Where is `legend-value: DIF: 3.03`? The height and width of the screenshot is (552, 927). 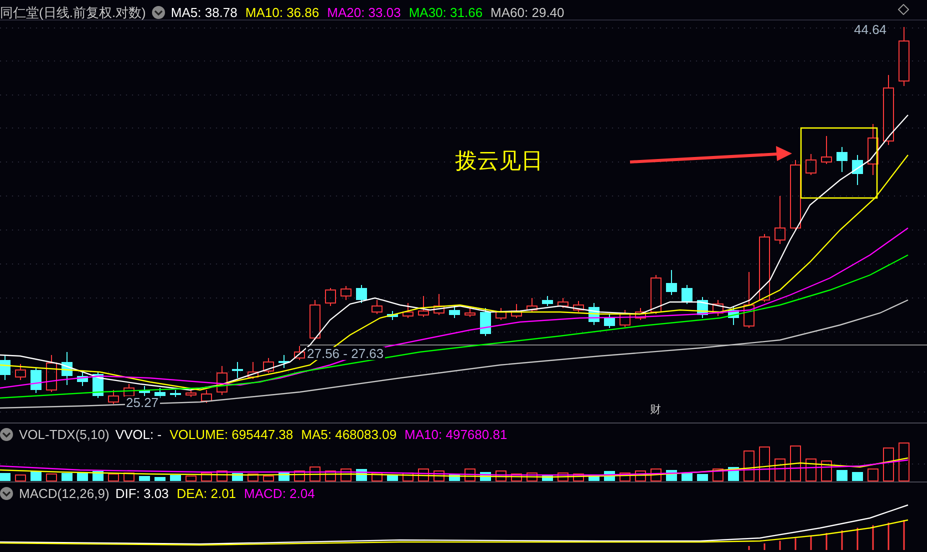
legend-value: DIF: 3.03 is located at coordinates (142, 494).